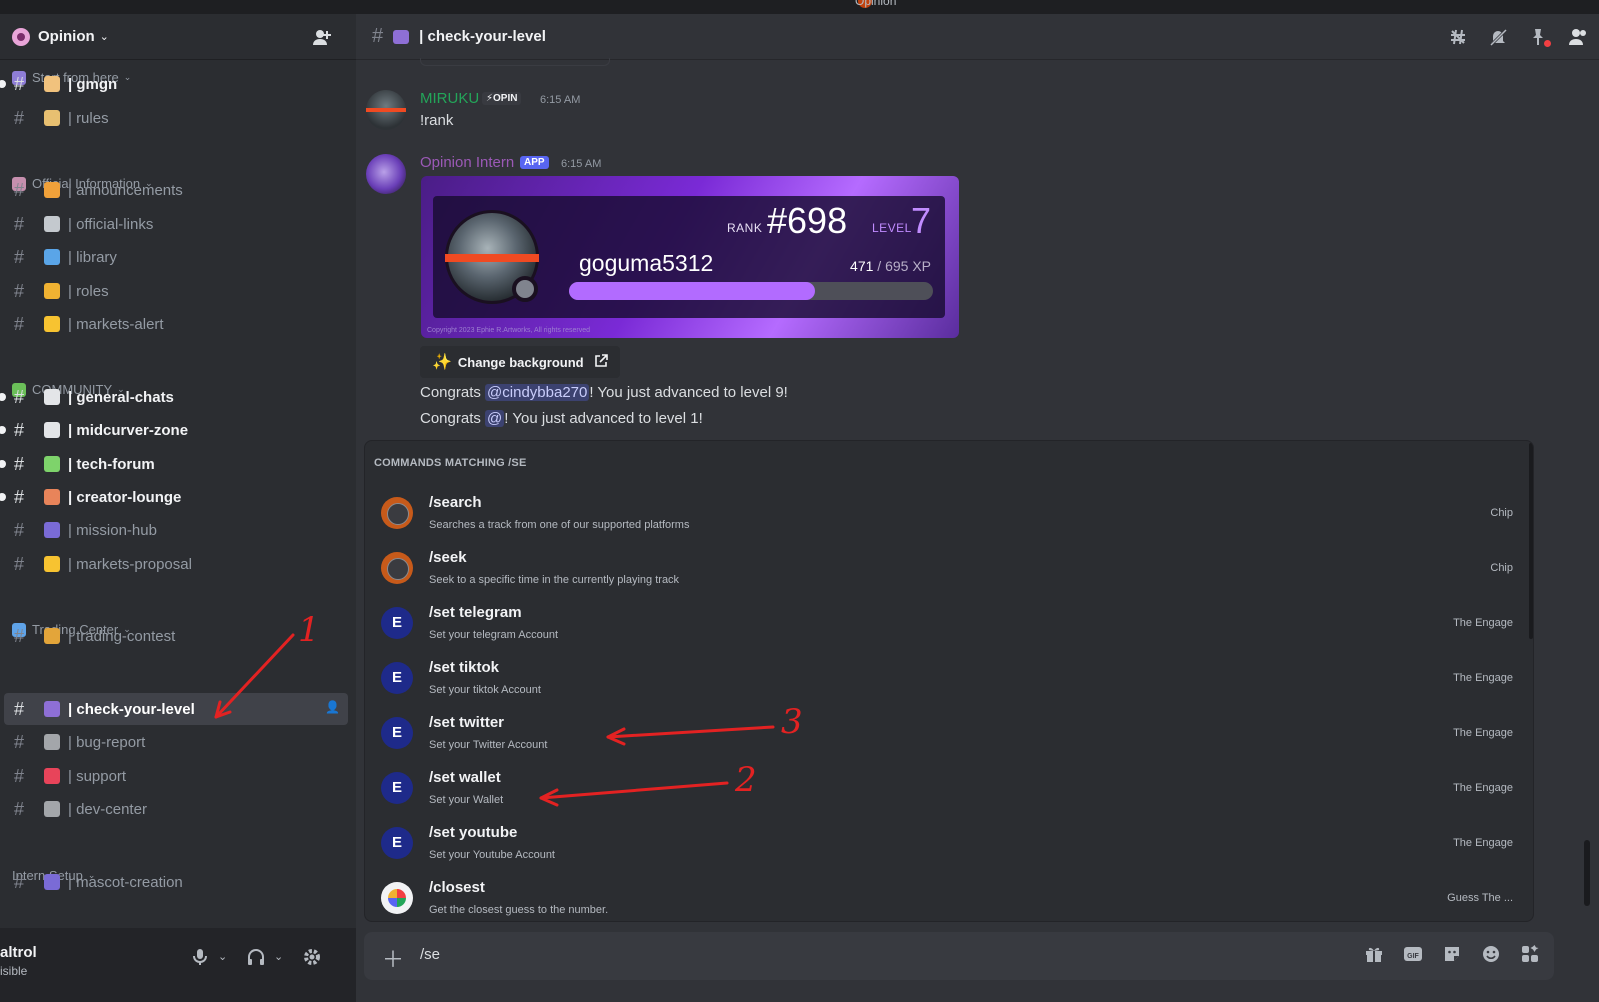  Describe the element at coordinates (176, 190) in the screenshot. I see `channel-item: # | announcements` at that location.